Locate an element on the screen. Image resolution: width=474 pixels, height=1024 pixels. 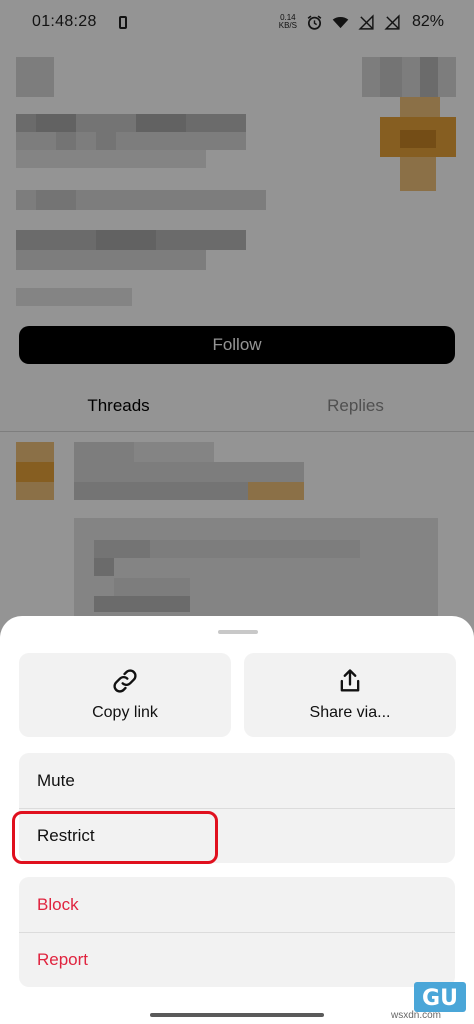
sheet-drag-handle is located at coordinates (238, 632).